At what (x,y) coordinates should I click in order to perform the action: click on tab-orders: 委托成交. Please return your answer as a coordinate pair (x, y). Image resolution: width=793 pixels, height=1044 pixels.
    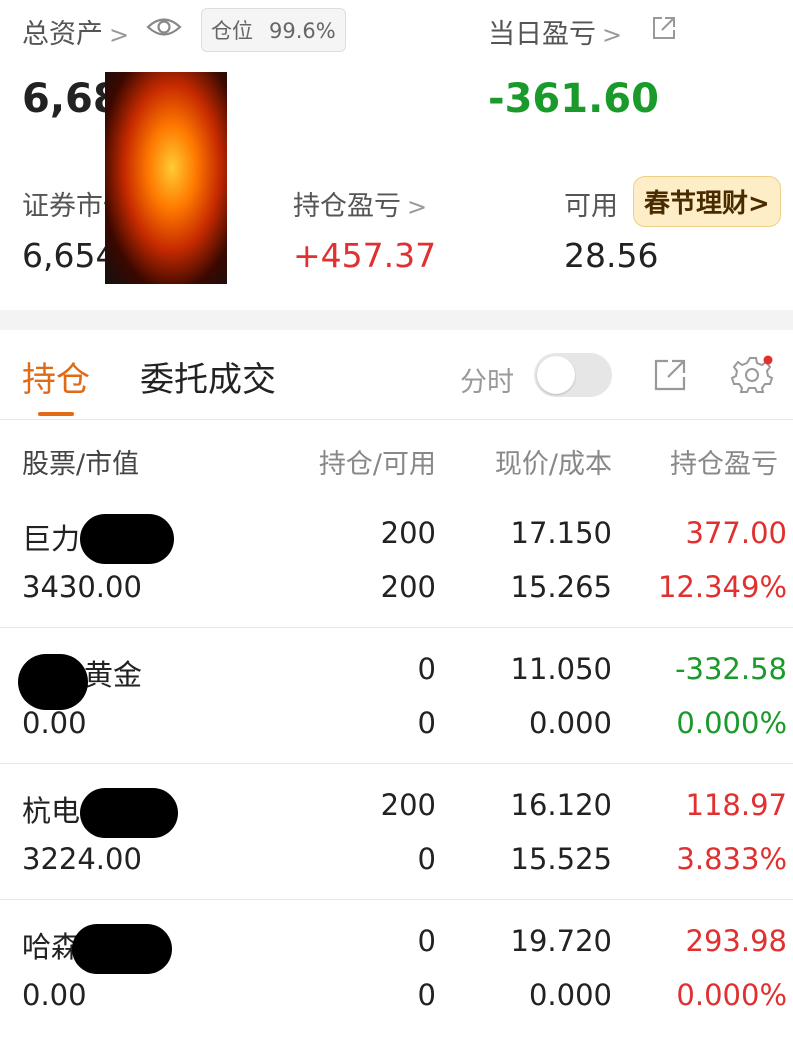
    Looking at the image, I should click on (208, 376).